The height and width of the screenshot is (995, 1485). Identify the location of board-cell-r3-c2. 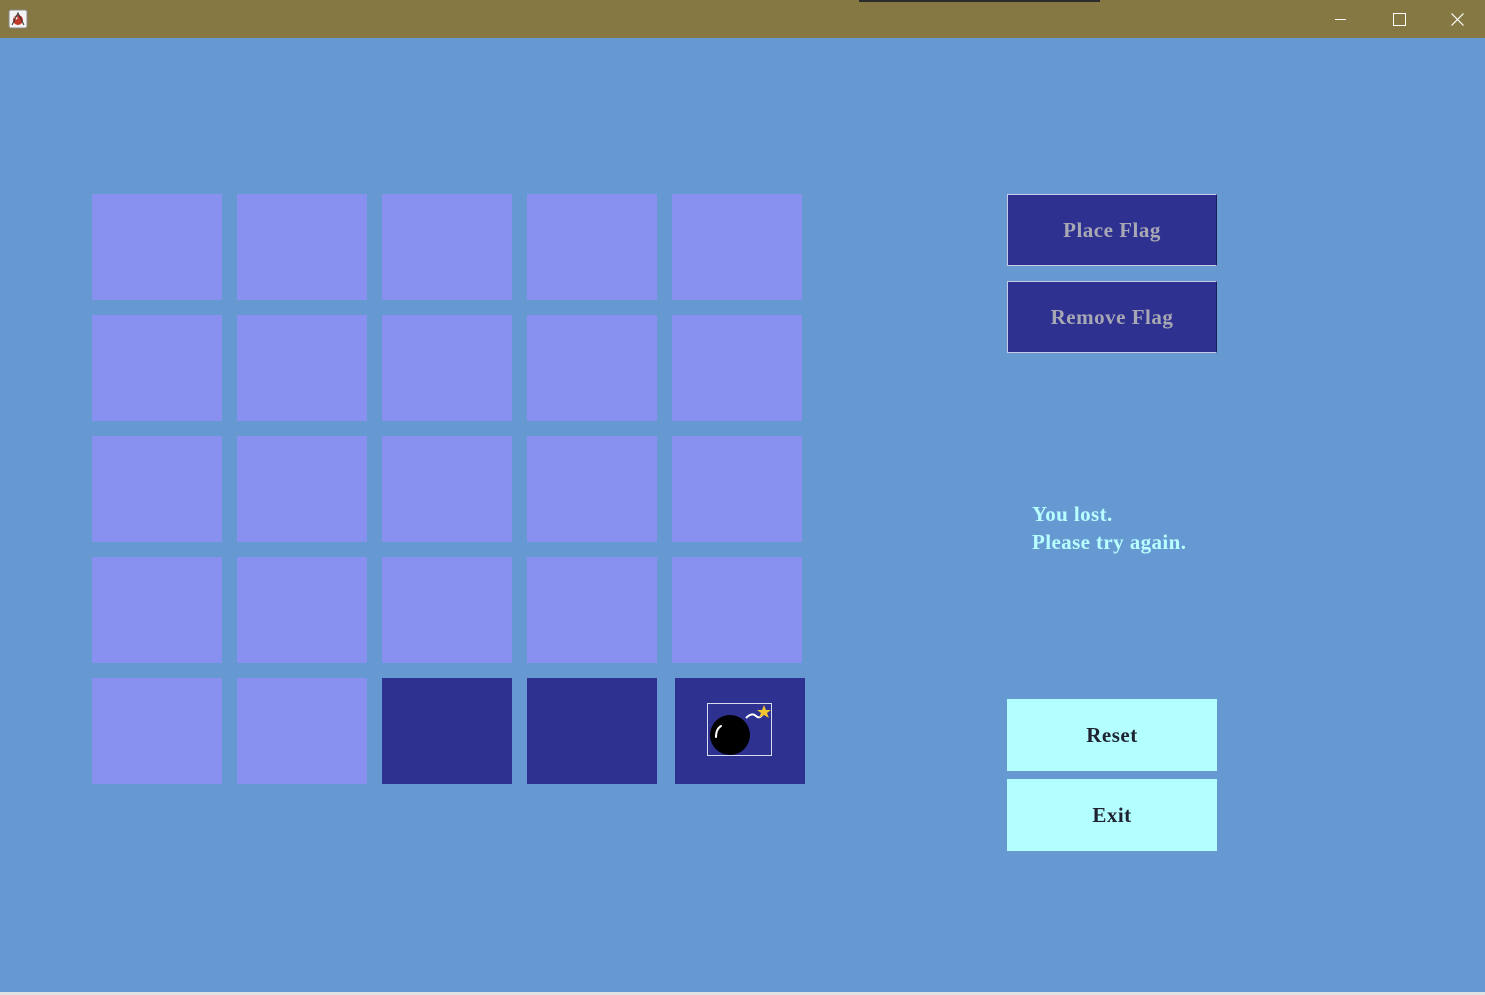
(302, 489).